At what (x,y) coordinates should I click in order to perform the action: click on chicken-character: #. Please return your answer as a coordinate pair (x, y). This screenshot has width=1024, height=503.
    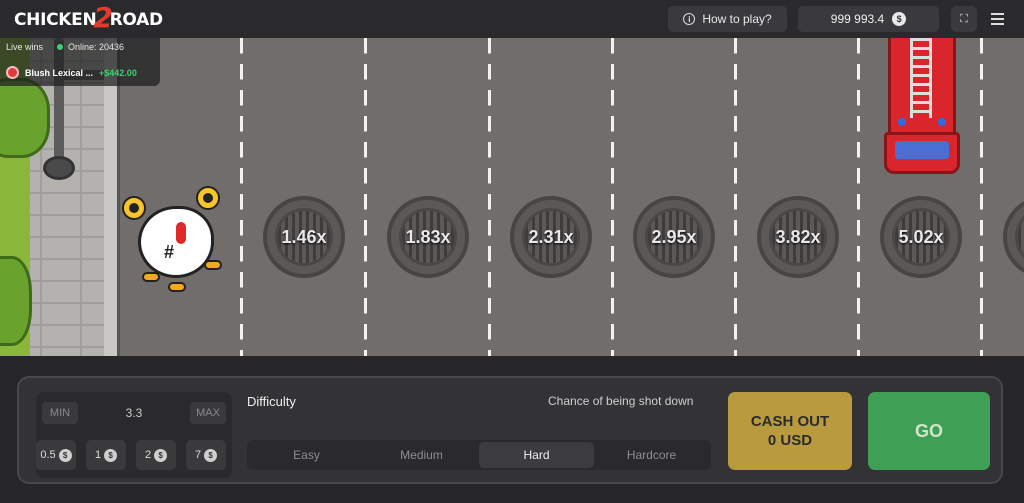
    Looking at the image, I should click on (185, 241).